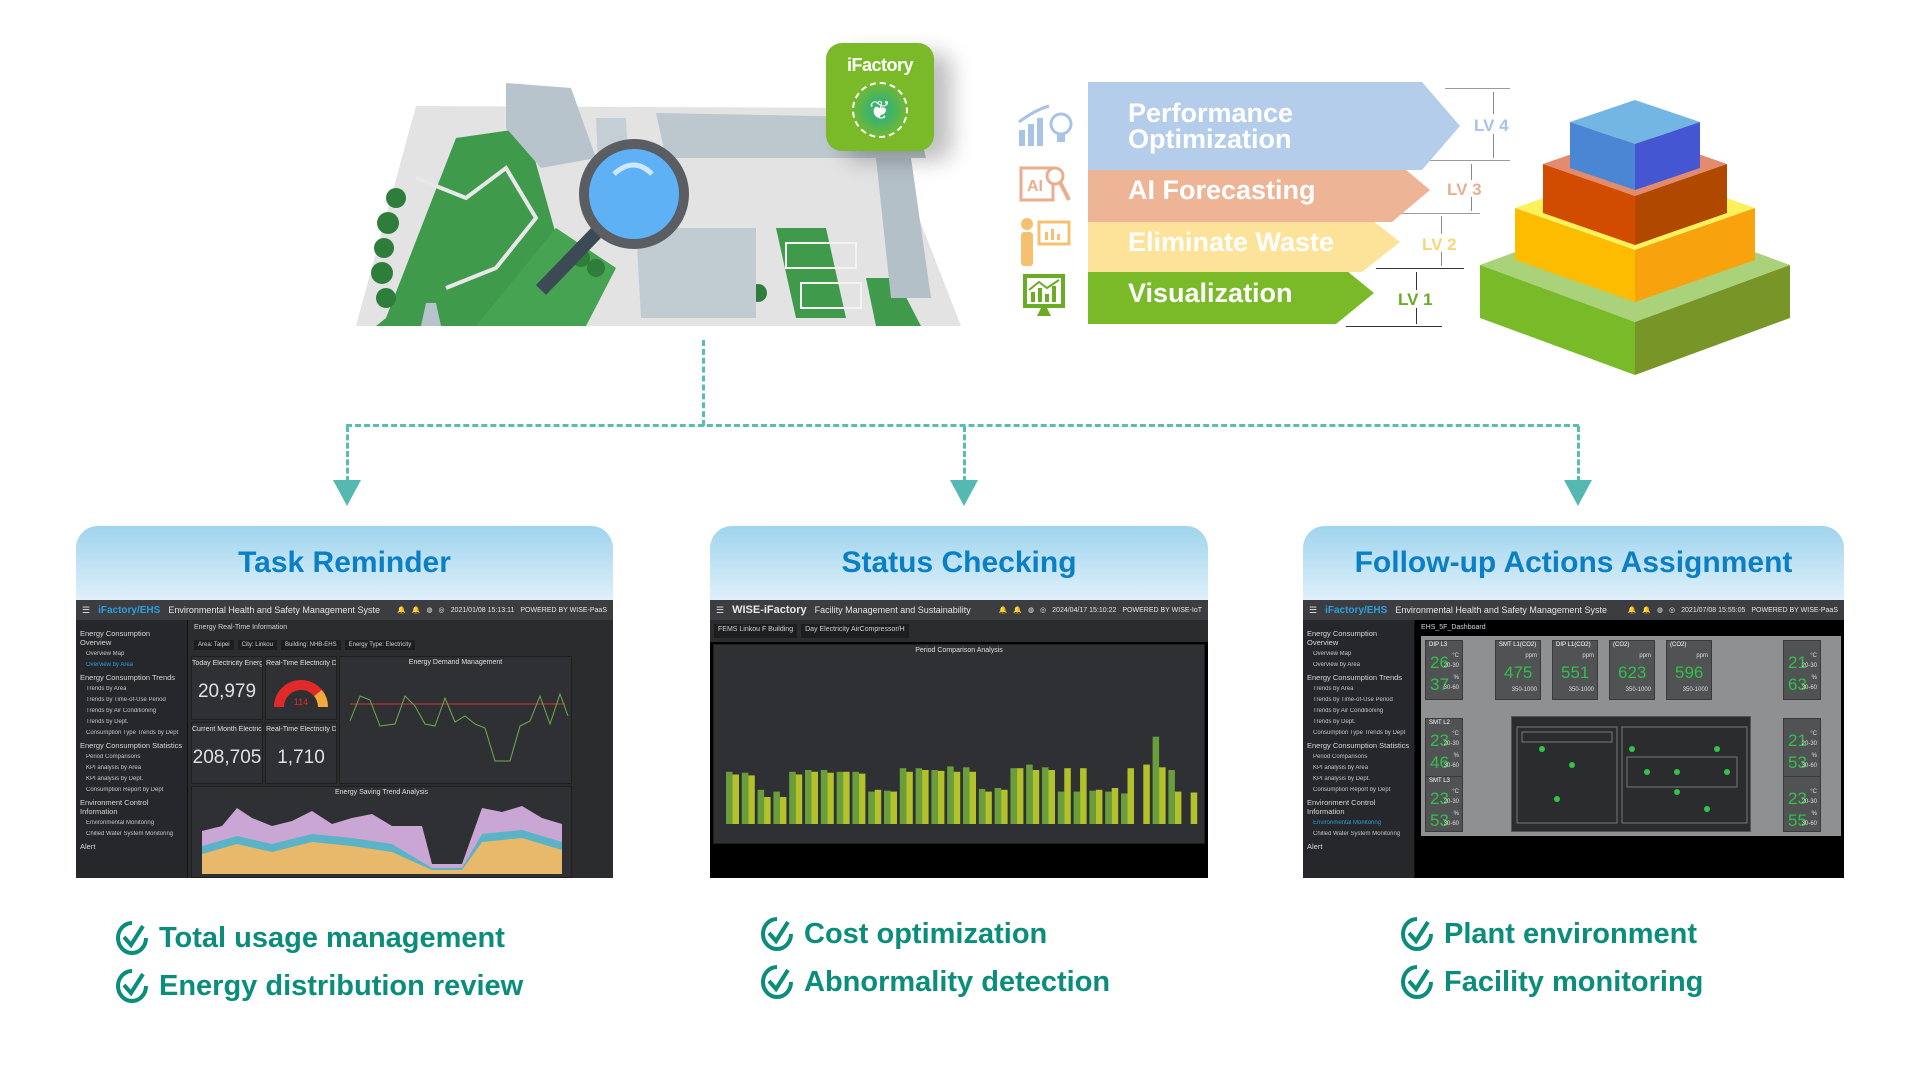  What do you see at coordinates (756, 631) in the screenshot?
I see `filter-chip: FEMS Linkou F Building` at bounding box center [756, 631].